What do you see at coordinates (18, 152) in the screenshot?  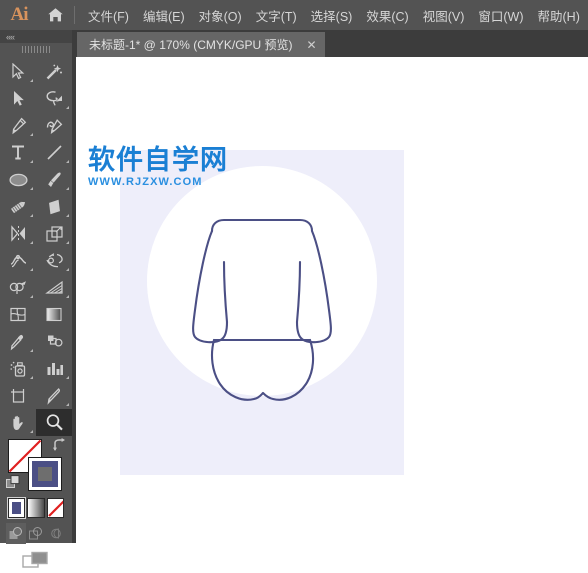 I see `type-tool-icon` at bounding box center [18, 152].